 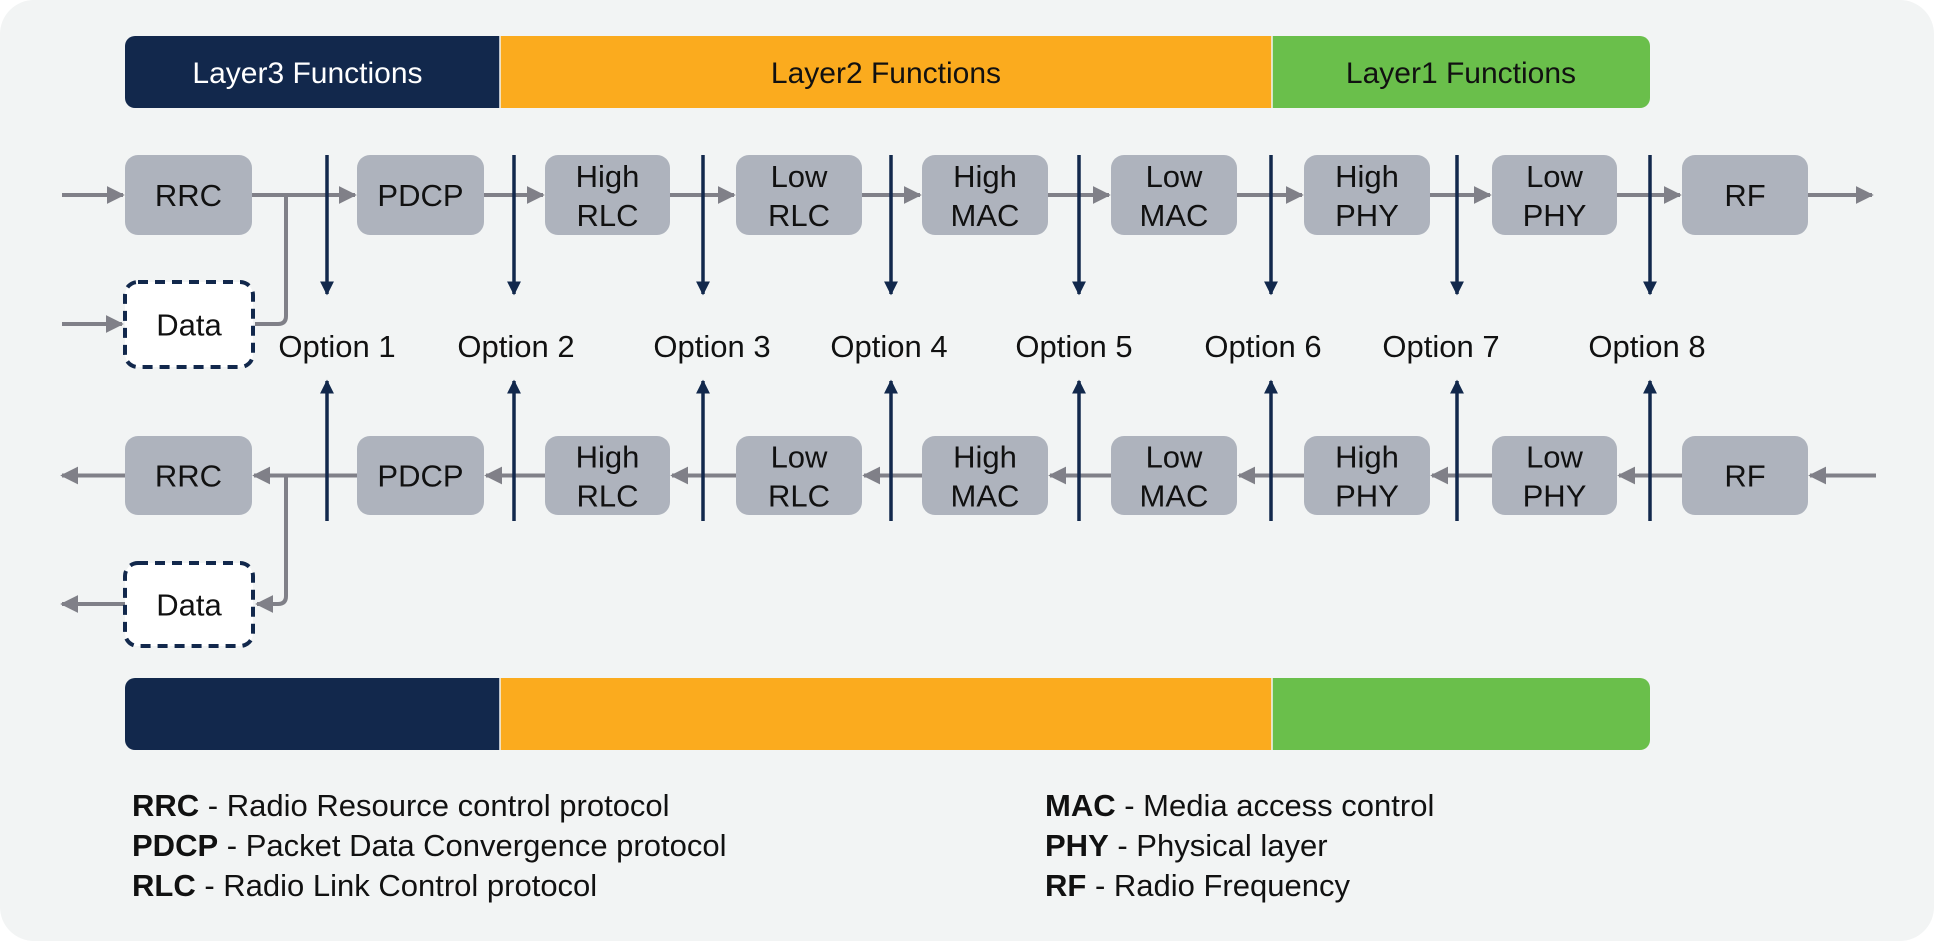 What do you see at coordinates (985, 475) in the screenshot?
I see `block-bottom-high-mac: High MAC` at bounding box center [985, 475].